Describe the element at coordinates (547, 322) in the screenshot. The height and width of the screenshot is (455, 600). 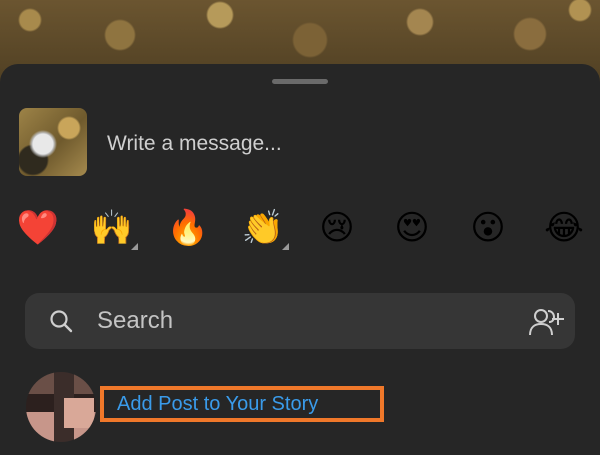
I see `add-people-icon` at that location.